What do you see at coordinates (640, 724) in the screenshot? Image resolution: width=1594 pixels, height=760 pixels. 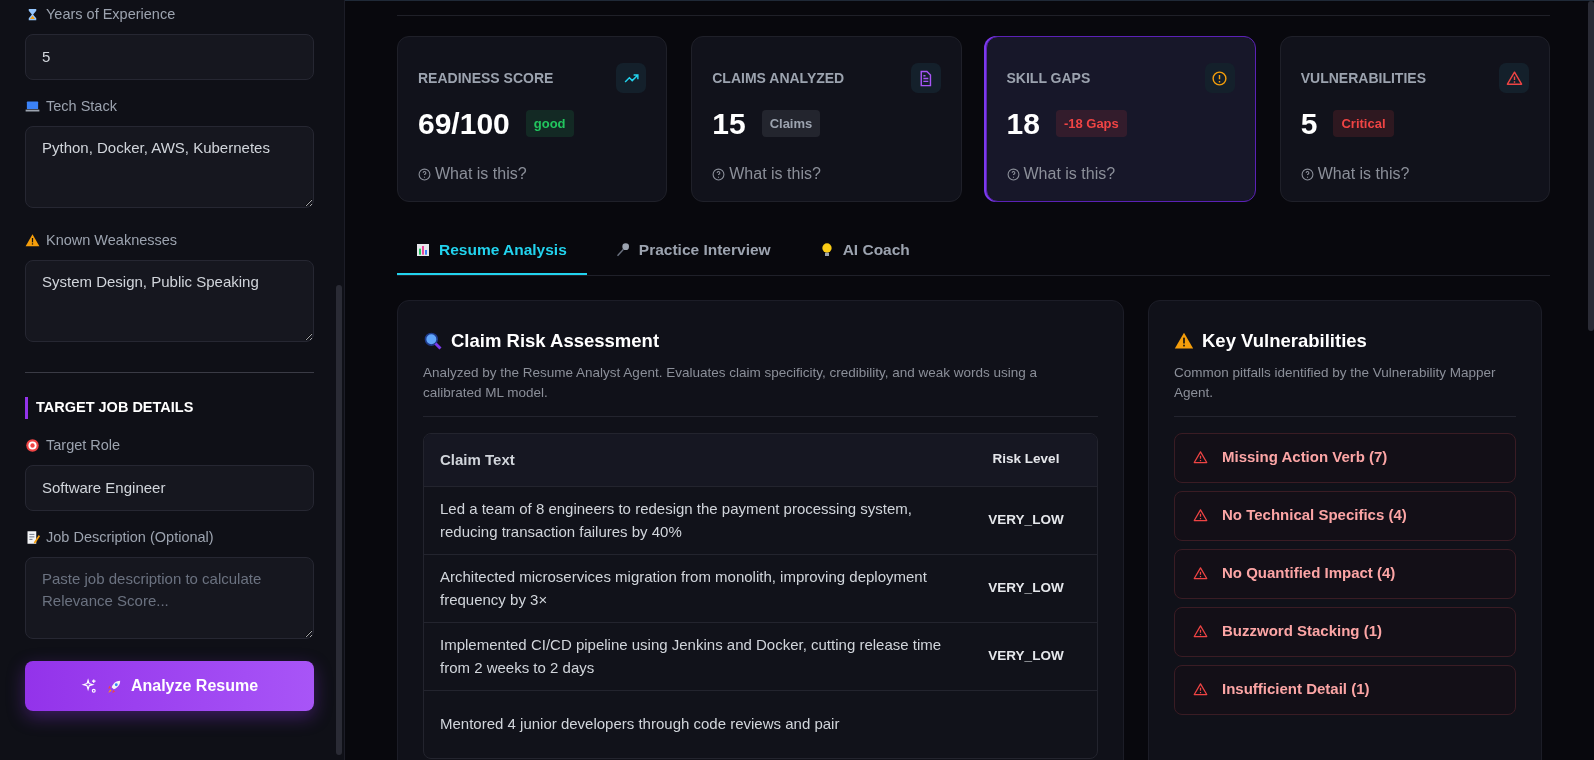 I see `table-cell-text: Mentored 4 junior developers through code reviews and pair` at bounding box center [640, 724].